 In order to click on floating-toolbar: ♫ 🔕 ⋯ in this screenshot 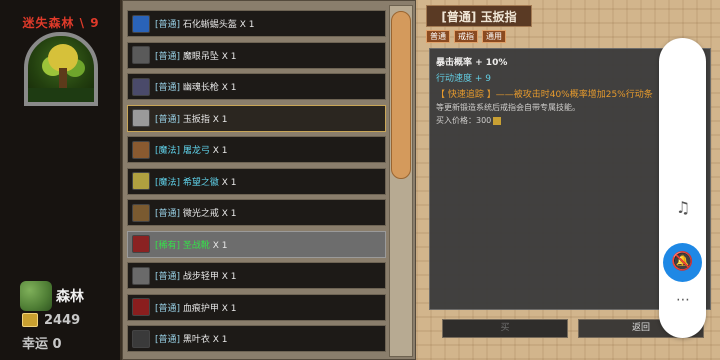, I will do `click(682, 188)`.